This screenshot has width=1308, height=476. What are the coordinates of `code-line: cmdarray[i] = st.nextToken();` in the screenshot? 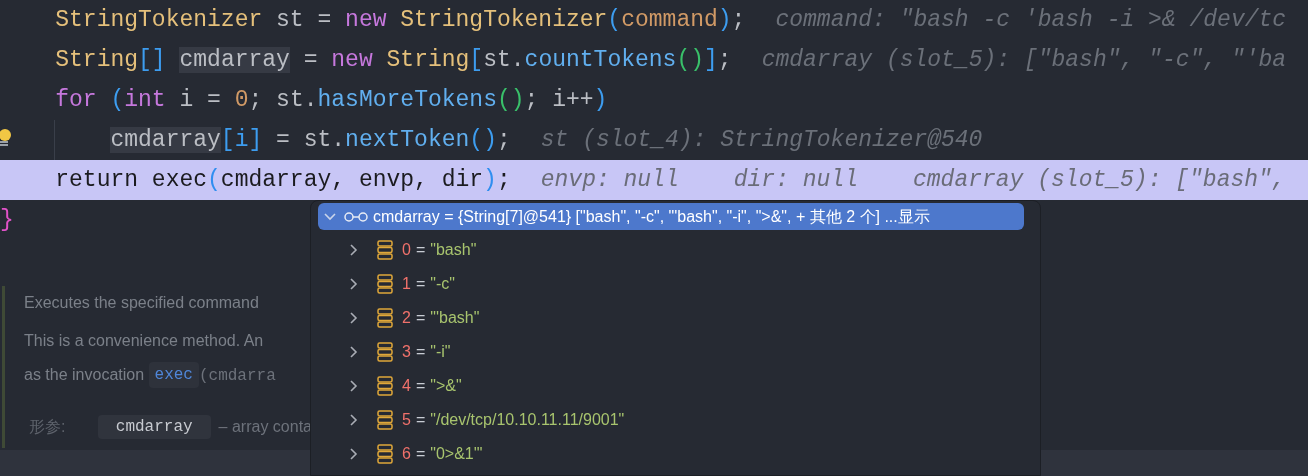 It's located at (310, 140).